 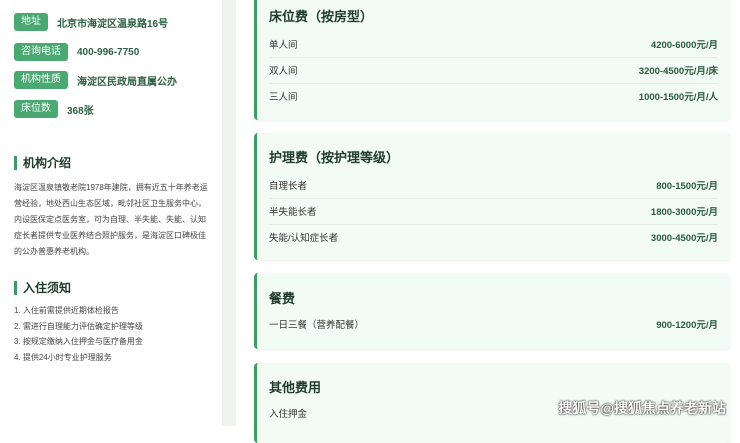 What do you see at coordinates (80, 111) in the screenshot?
I see `beds-value: 368张` at bounding box center [80, 111].